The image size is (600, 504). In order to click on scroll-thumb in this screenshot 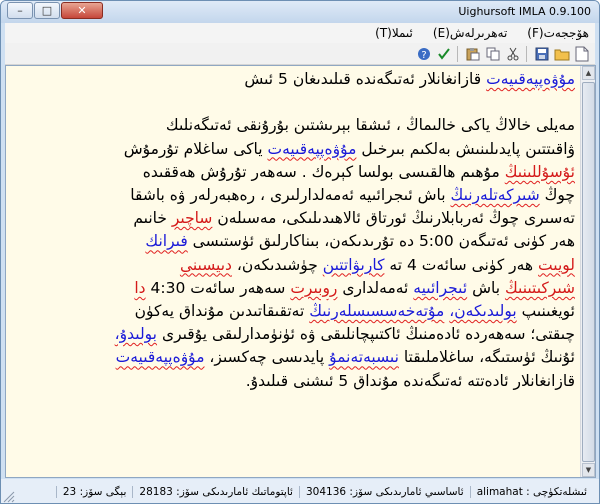, I will do `click(588, 272)`.